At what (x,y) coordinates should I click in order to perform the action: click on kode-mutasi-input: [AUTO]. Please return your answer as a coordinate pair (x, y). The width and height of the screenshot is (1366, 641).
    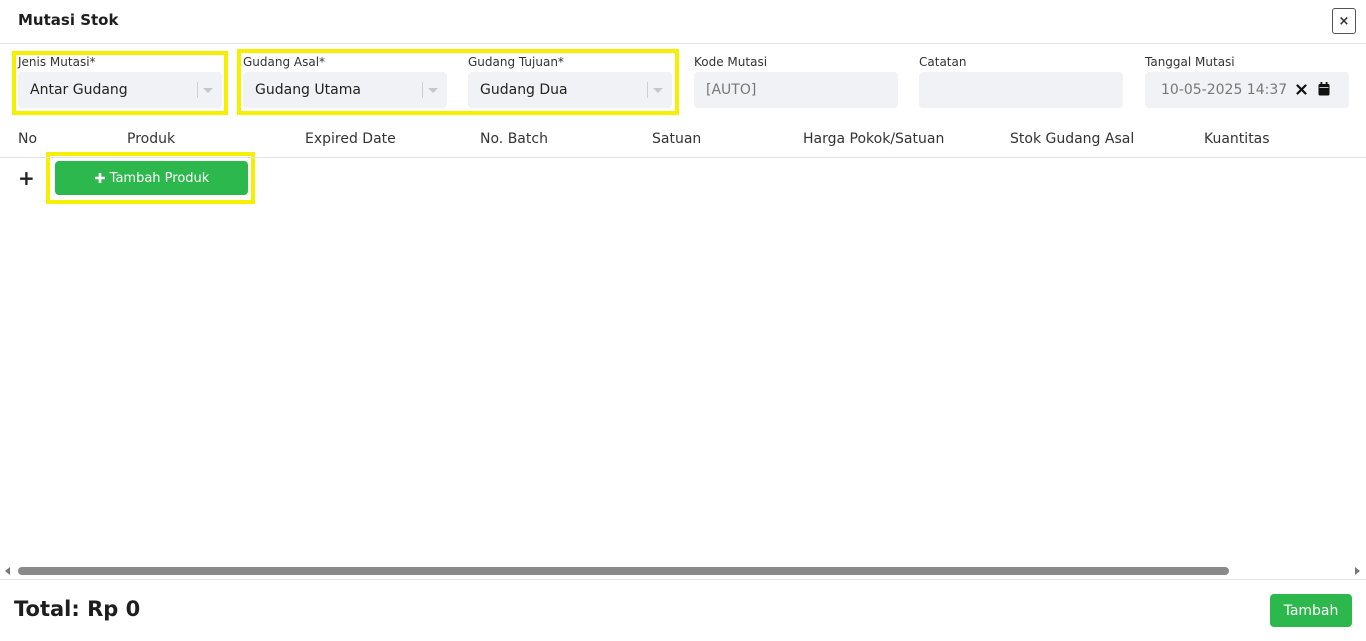
    Looking at the image, I should click on (796, 90).